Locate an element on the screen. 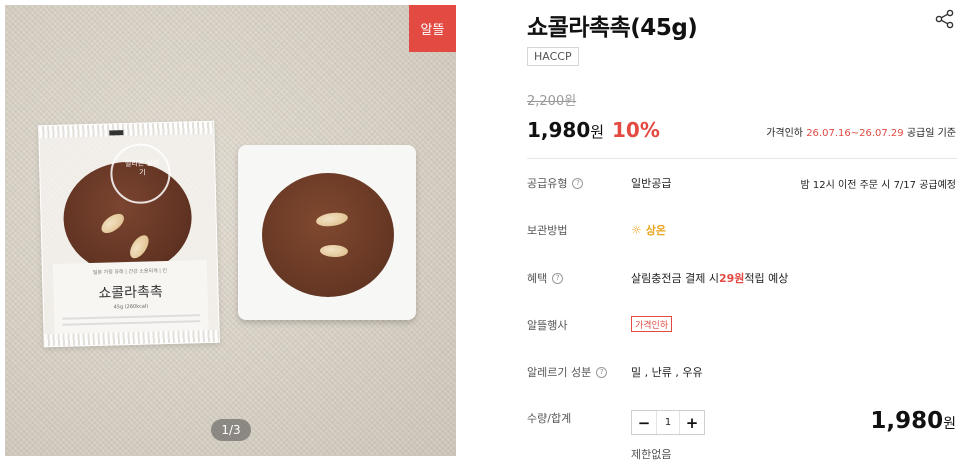 The height and width of the screenshot is (461, 966). total-price-unit: 원 is located at coordinates (949, 424).